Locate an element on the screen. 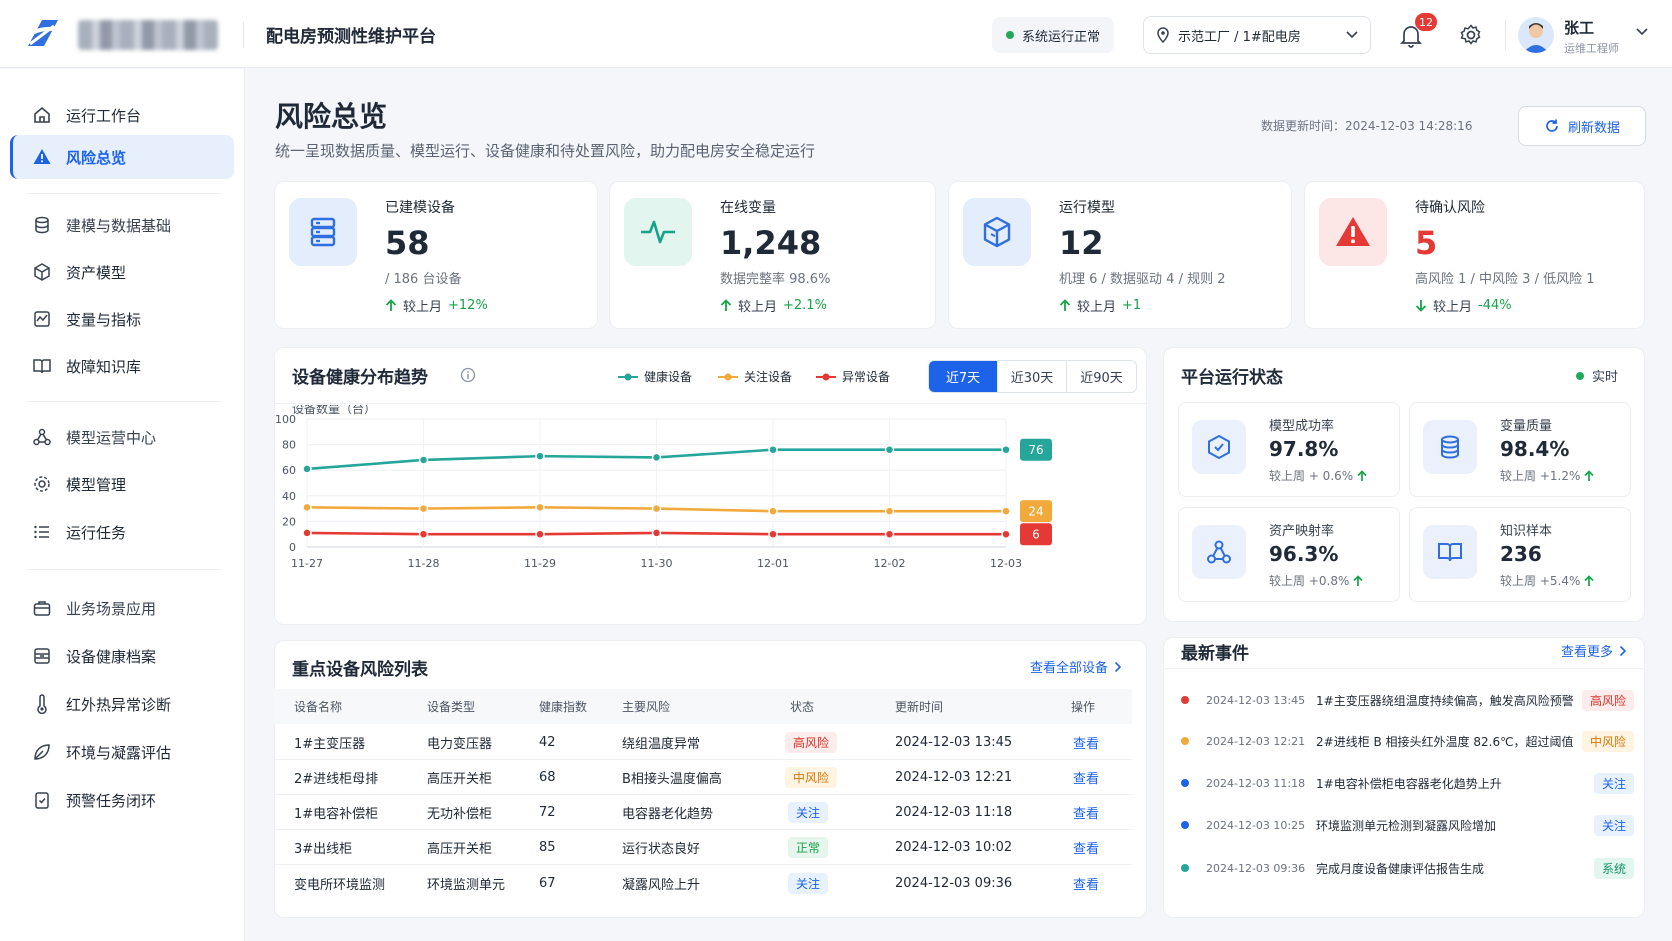 The image size is (1672, 941). event-tag: 系统 is located at coordinates (1613, 868).